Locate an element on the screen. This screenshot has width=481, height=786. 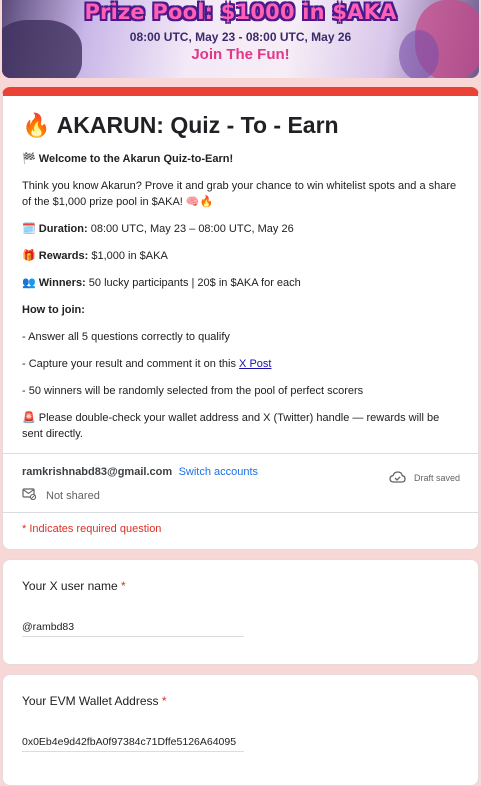
evm-wallet-input is located at coordinates (133, 742).